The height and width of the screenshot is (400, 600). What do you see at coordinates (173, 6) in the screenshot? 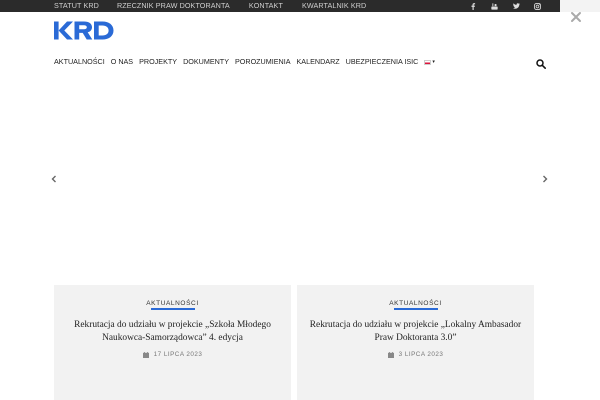
I see `top-link-rzecznik: Rzecznik Praw Doktoranta` at bounding box center [173, 6].